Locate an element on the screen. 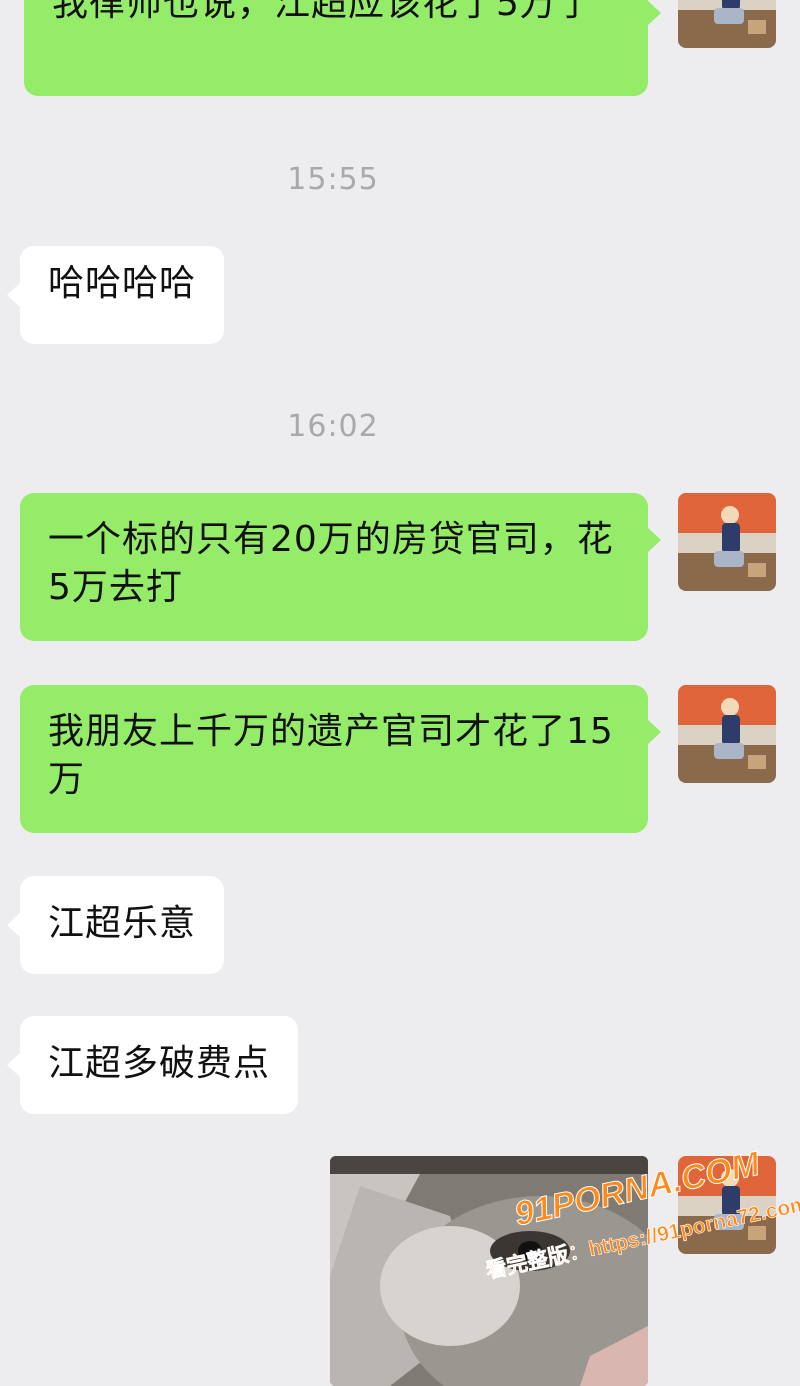  message-text: 江超多破费点 is located at coordinates (159, 1063).